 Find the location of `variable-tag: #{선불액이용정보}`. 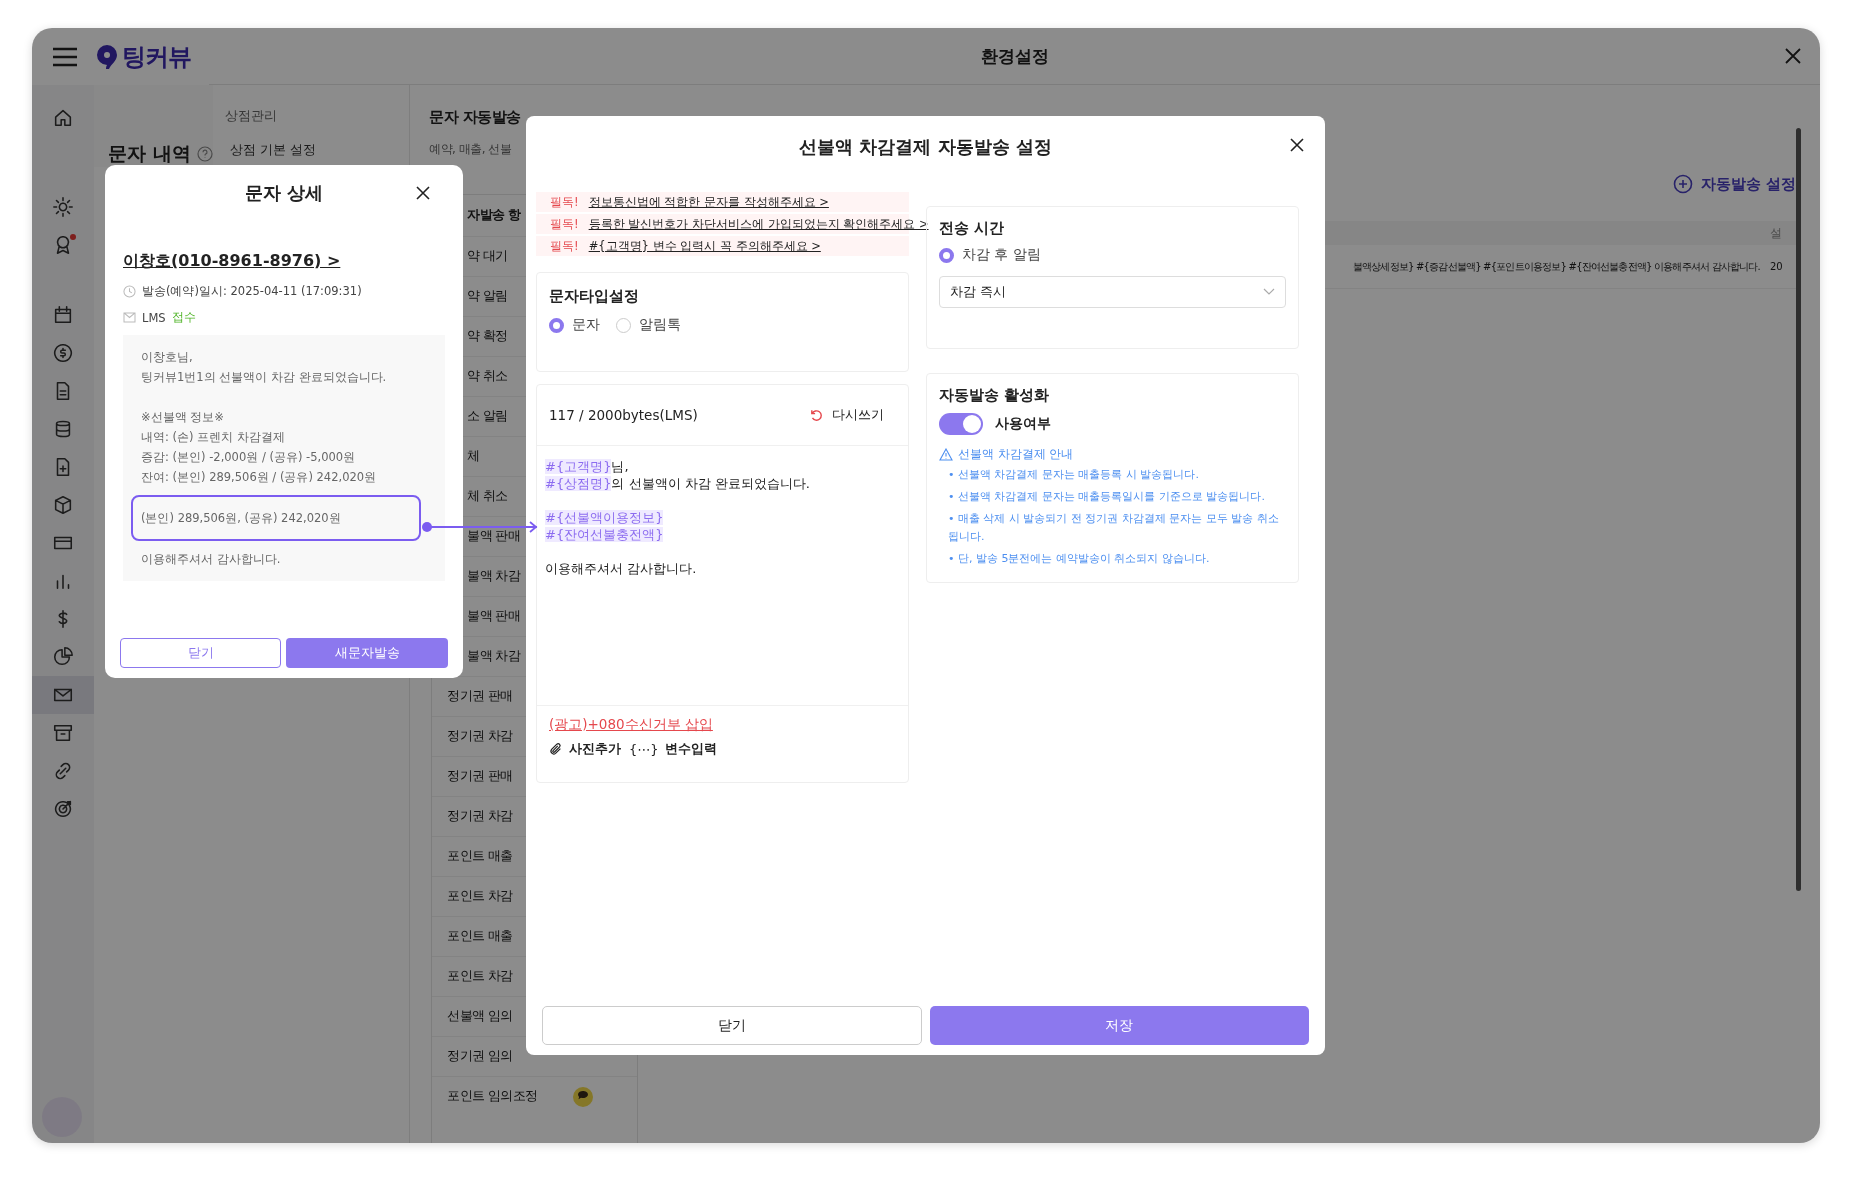

variable-tag: #{선불액이용정보} is located at coordinates (604, 517).